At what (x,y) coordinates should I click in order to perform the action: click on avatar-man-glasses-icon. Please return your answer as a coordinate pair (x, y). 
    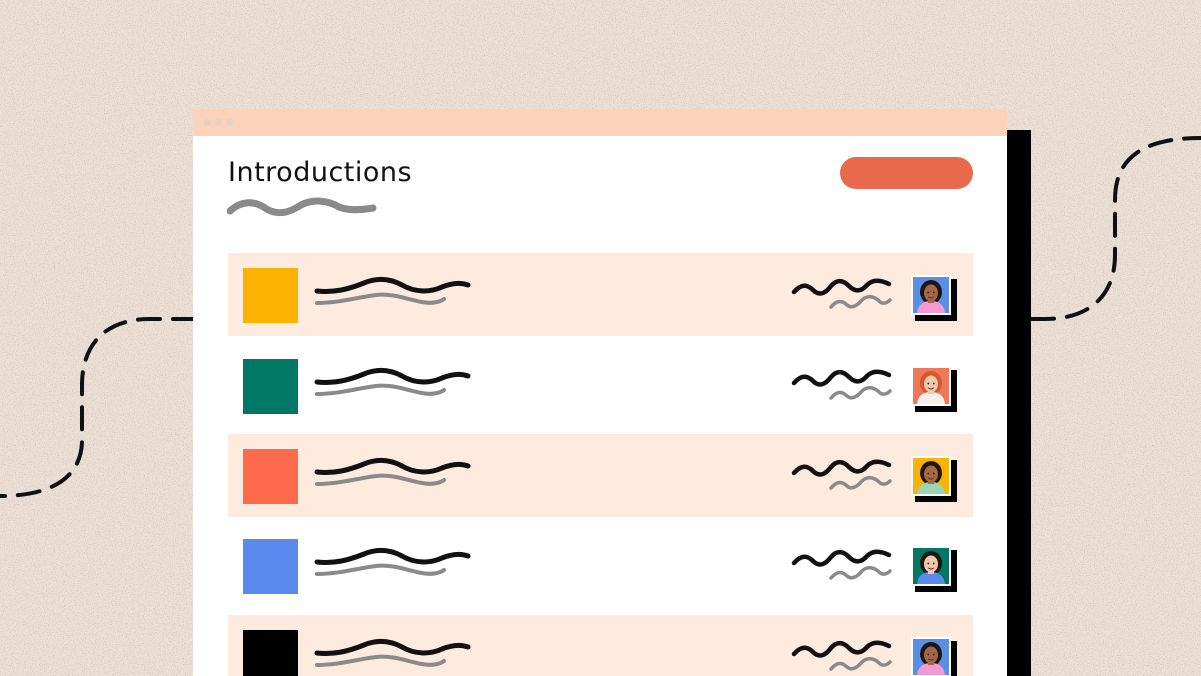
    Looking at the image, I should click on (934, 479).